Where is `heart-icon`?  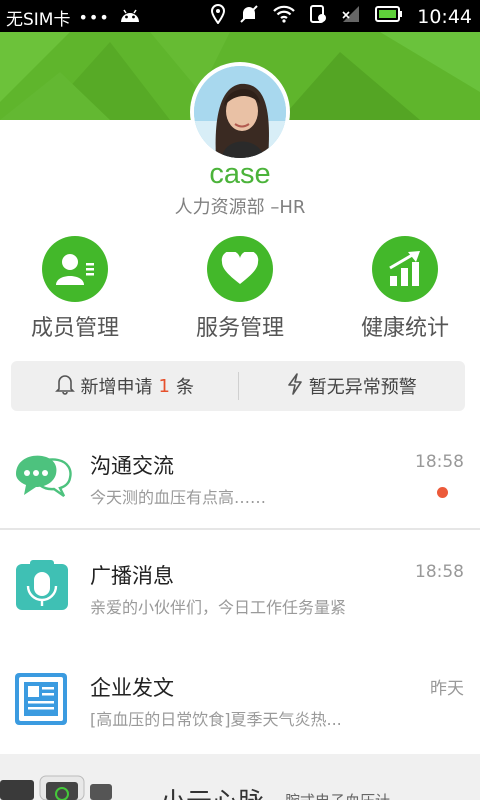
heart-icon is located at coordinates (240, 269).